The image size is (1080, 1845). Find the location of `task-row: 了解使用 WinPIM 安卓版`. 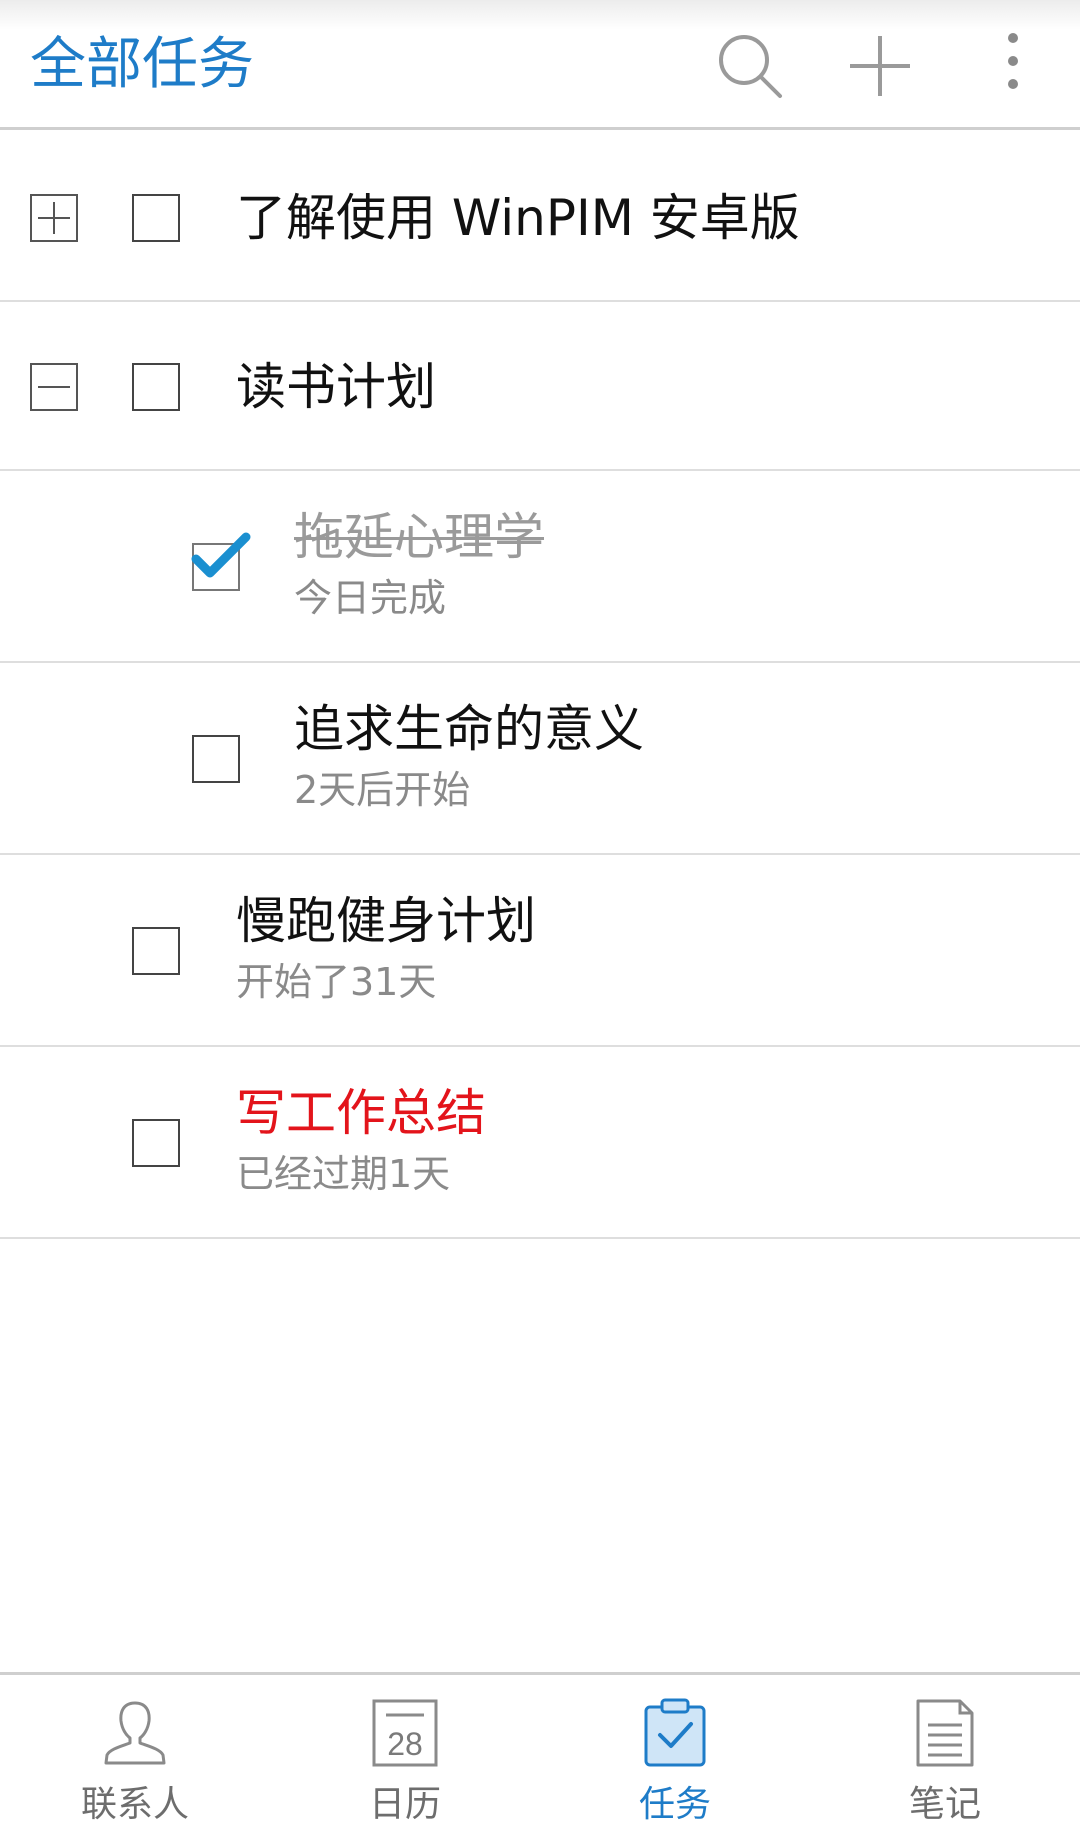

task-row: 了解使用 WinPIM 安卓版 is located at coordinates (540, 217).